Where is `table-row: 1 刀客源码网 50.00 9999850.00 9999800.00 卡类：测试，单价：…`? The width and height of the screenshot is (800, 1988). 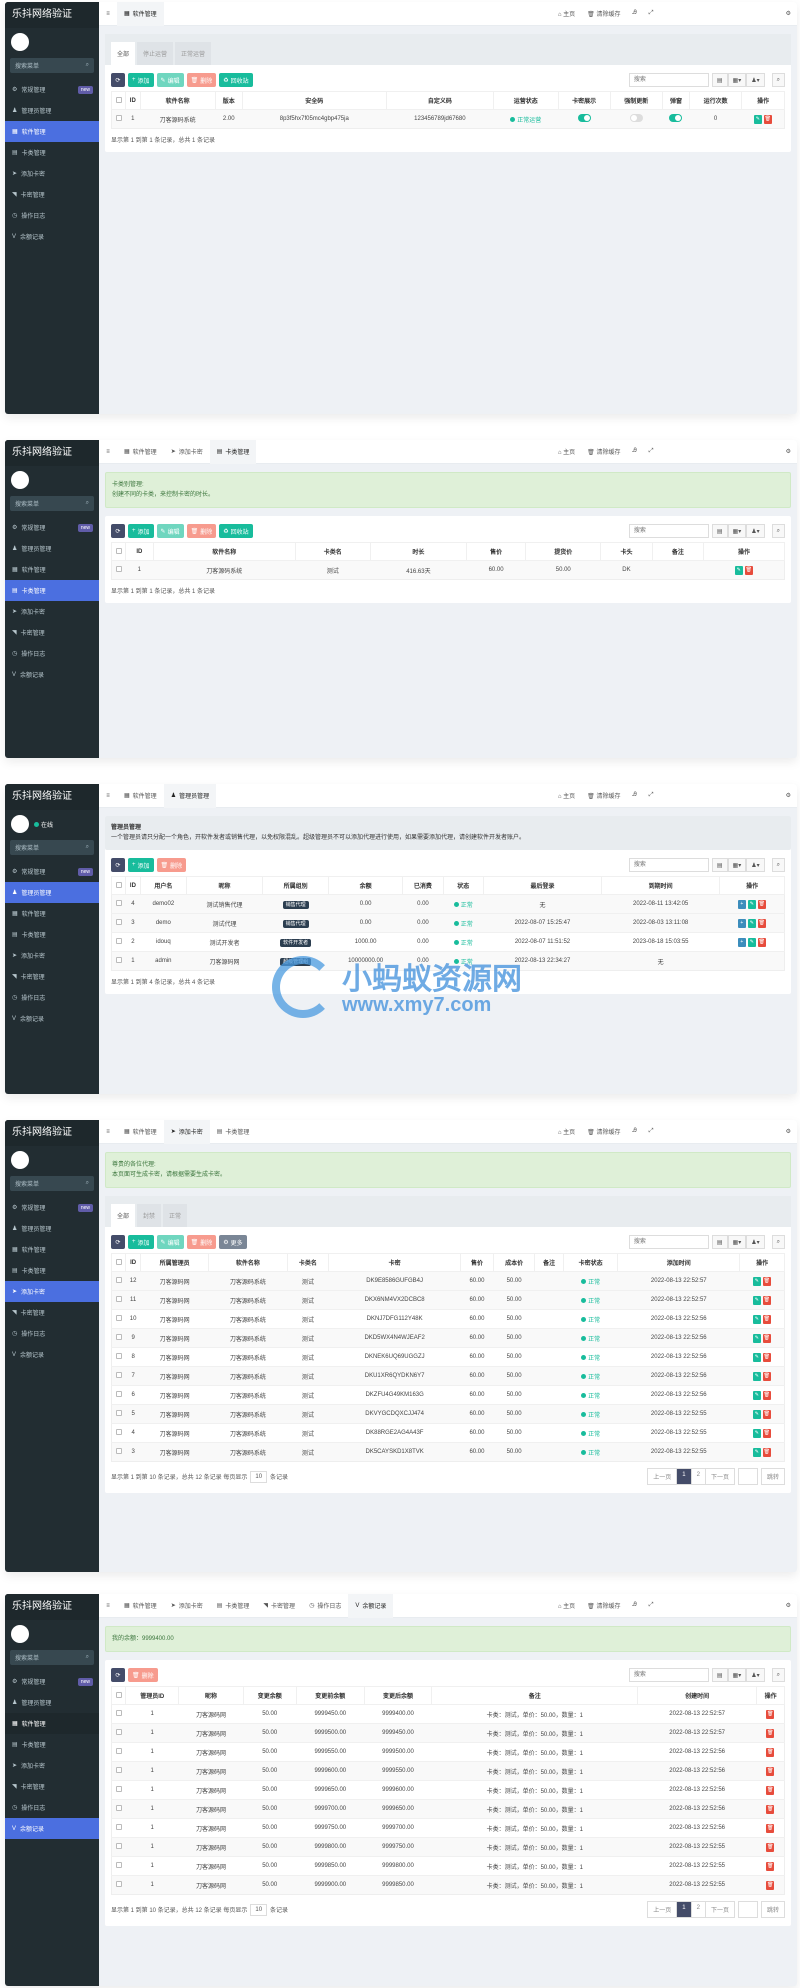 table-row: 1 刀客源码网 50.00 9999850.00 9999800.00 卡类：测试，单价：… is located at coordinates (448, 1866).